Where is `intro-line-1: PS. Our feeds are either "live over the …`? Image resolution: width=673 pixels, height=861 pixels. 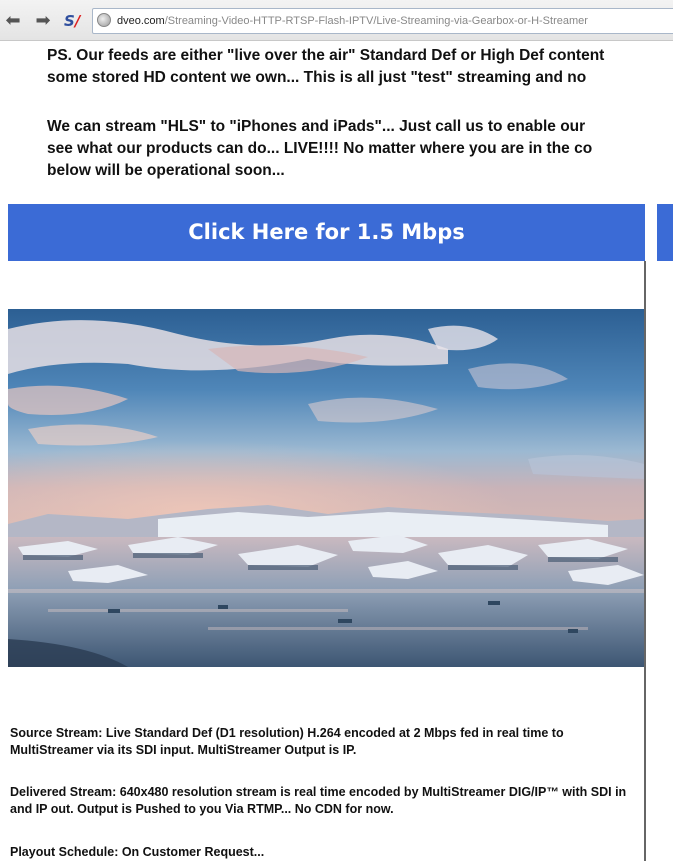
intro-line-1: PS. Our feeds are either "live over the … is located at coordinates (326, 55).